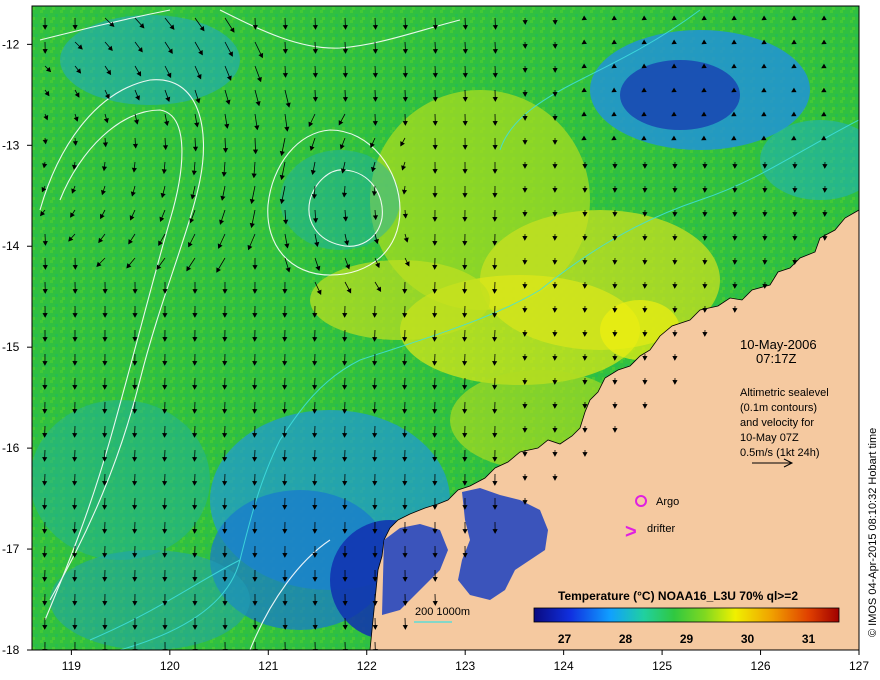  What do you see at coordinates (761, 666) in the screenshot?
I see `x-tick-label: 126` at bounding box center [761, 666].